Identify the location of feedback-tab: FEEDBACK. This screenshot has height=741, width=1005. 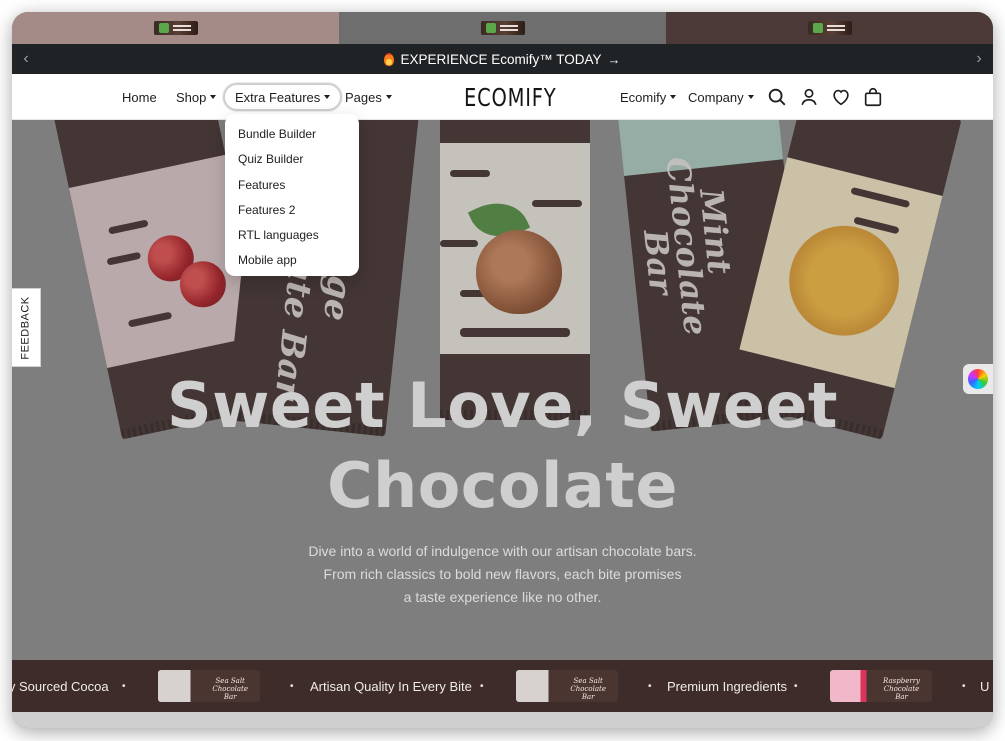
(26, 327).